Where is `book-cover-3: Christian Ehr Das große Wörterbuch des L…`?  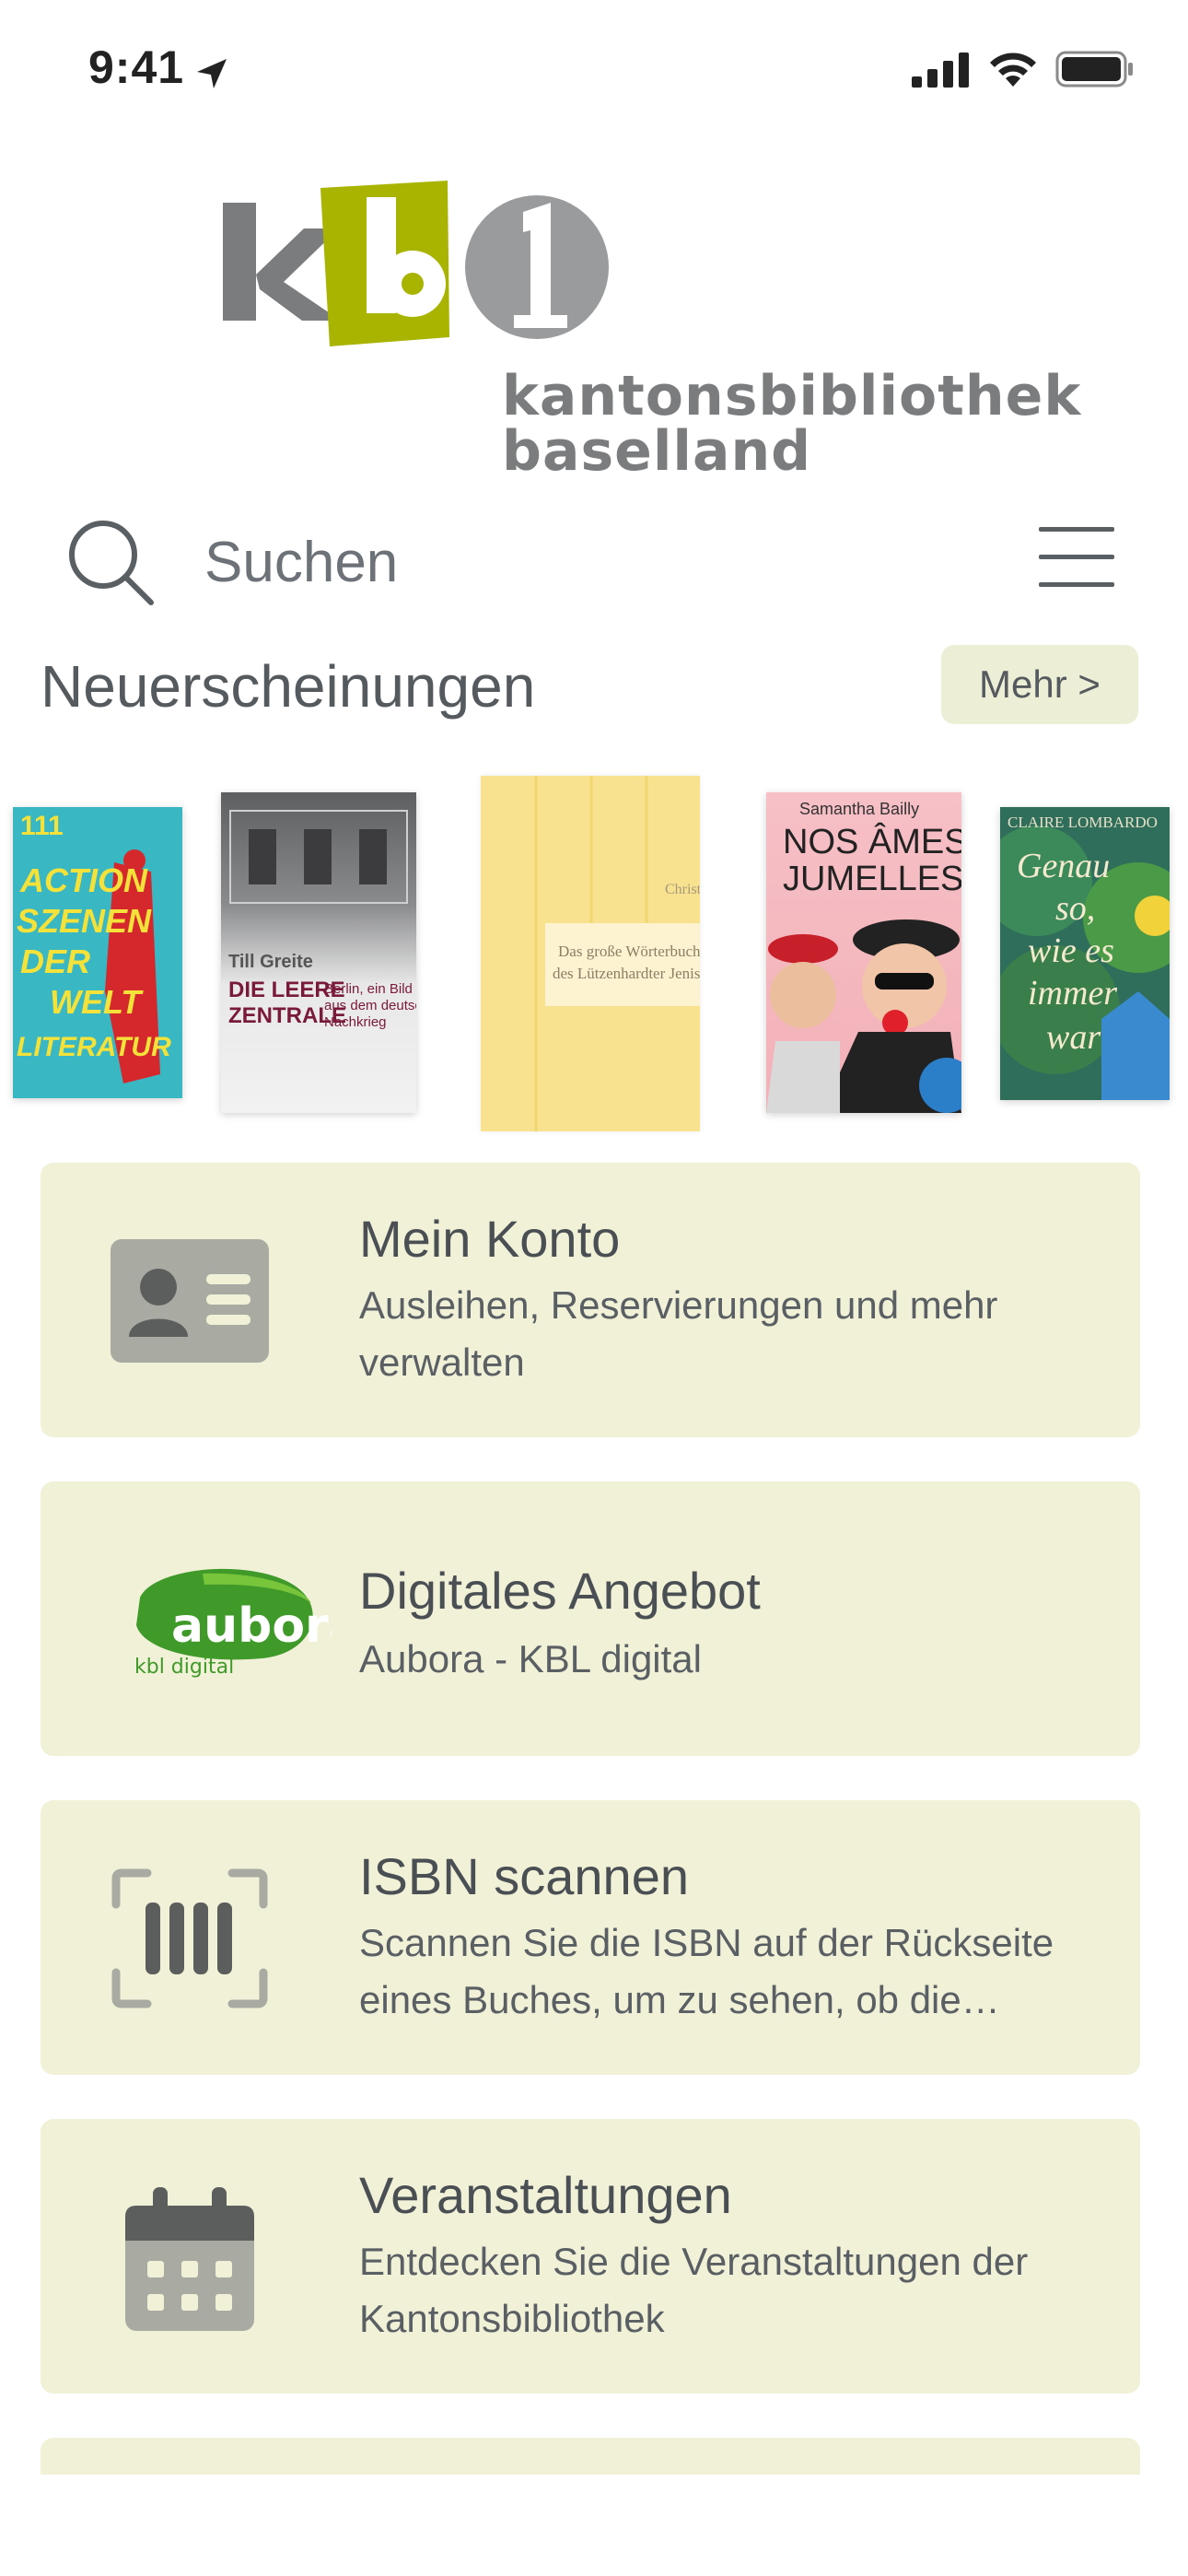 book-cover-3: Christian Ehr Das große Wörterbuch des L… is located at coordinates (590, 953).